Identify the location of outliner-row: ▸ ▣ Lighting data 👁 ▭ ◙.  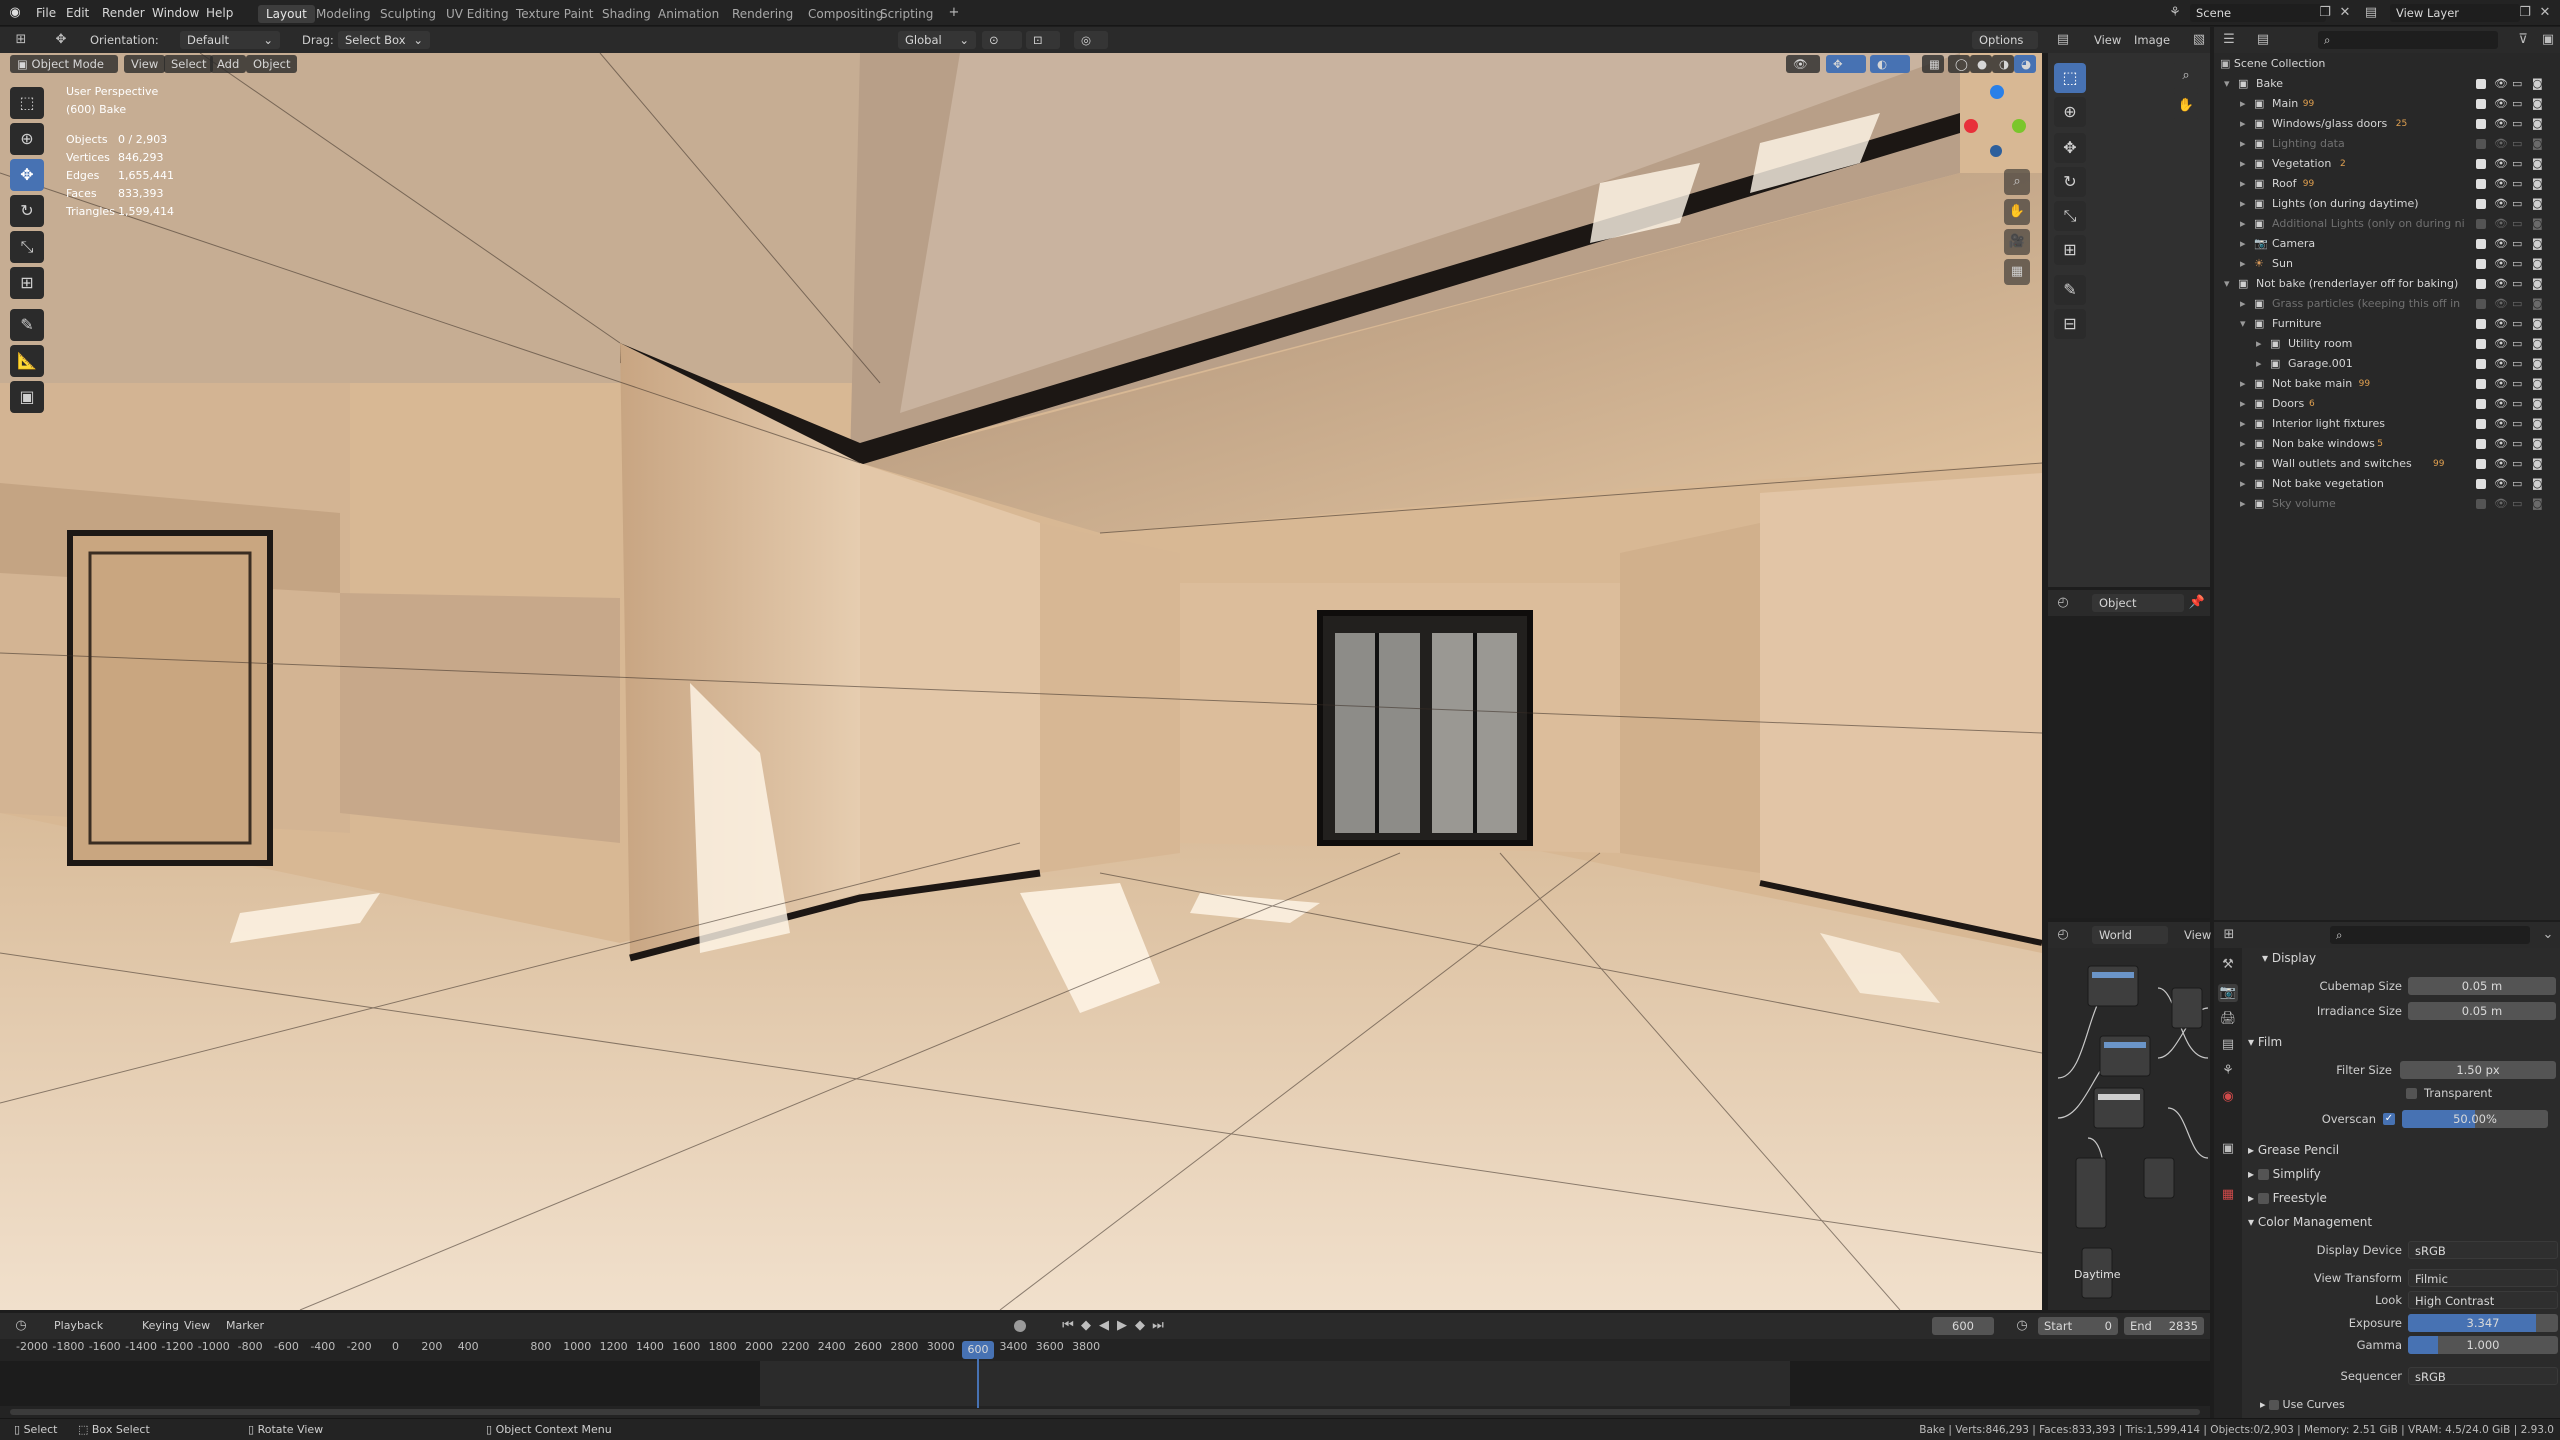
(2387, 144).